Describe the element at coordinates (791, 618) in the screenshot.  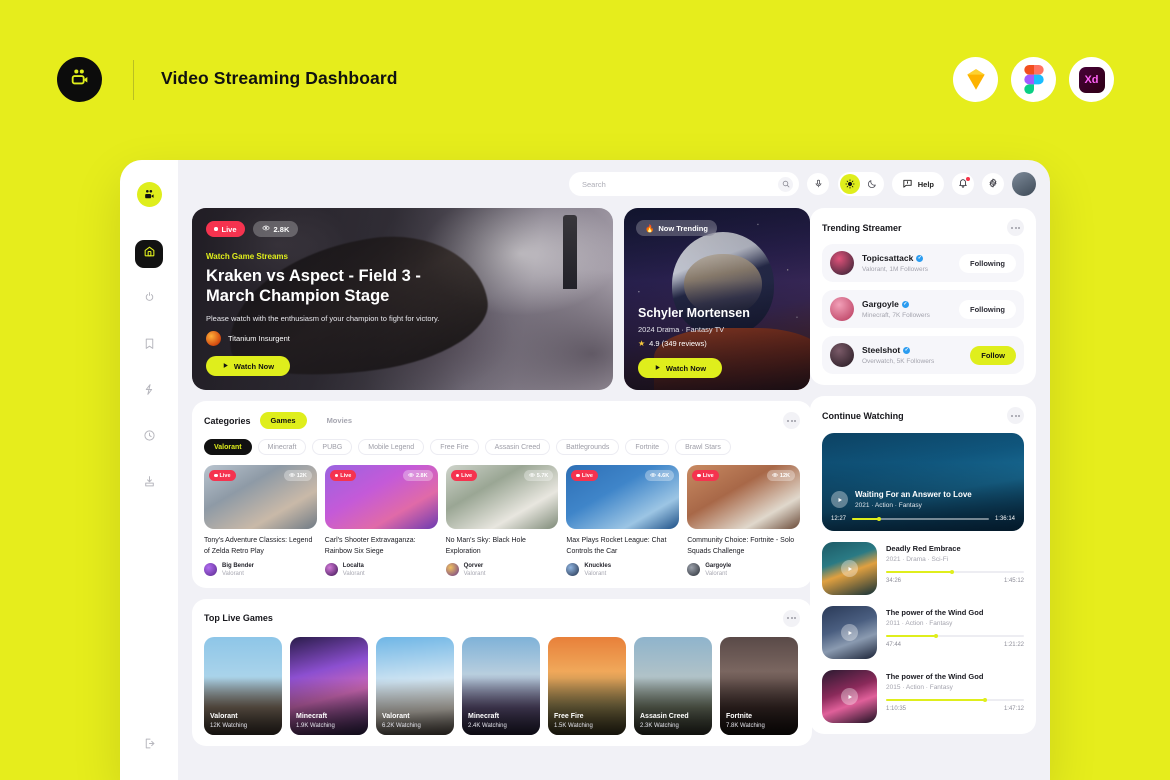
I see `top-live-games-more-icon` at that location.